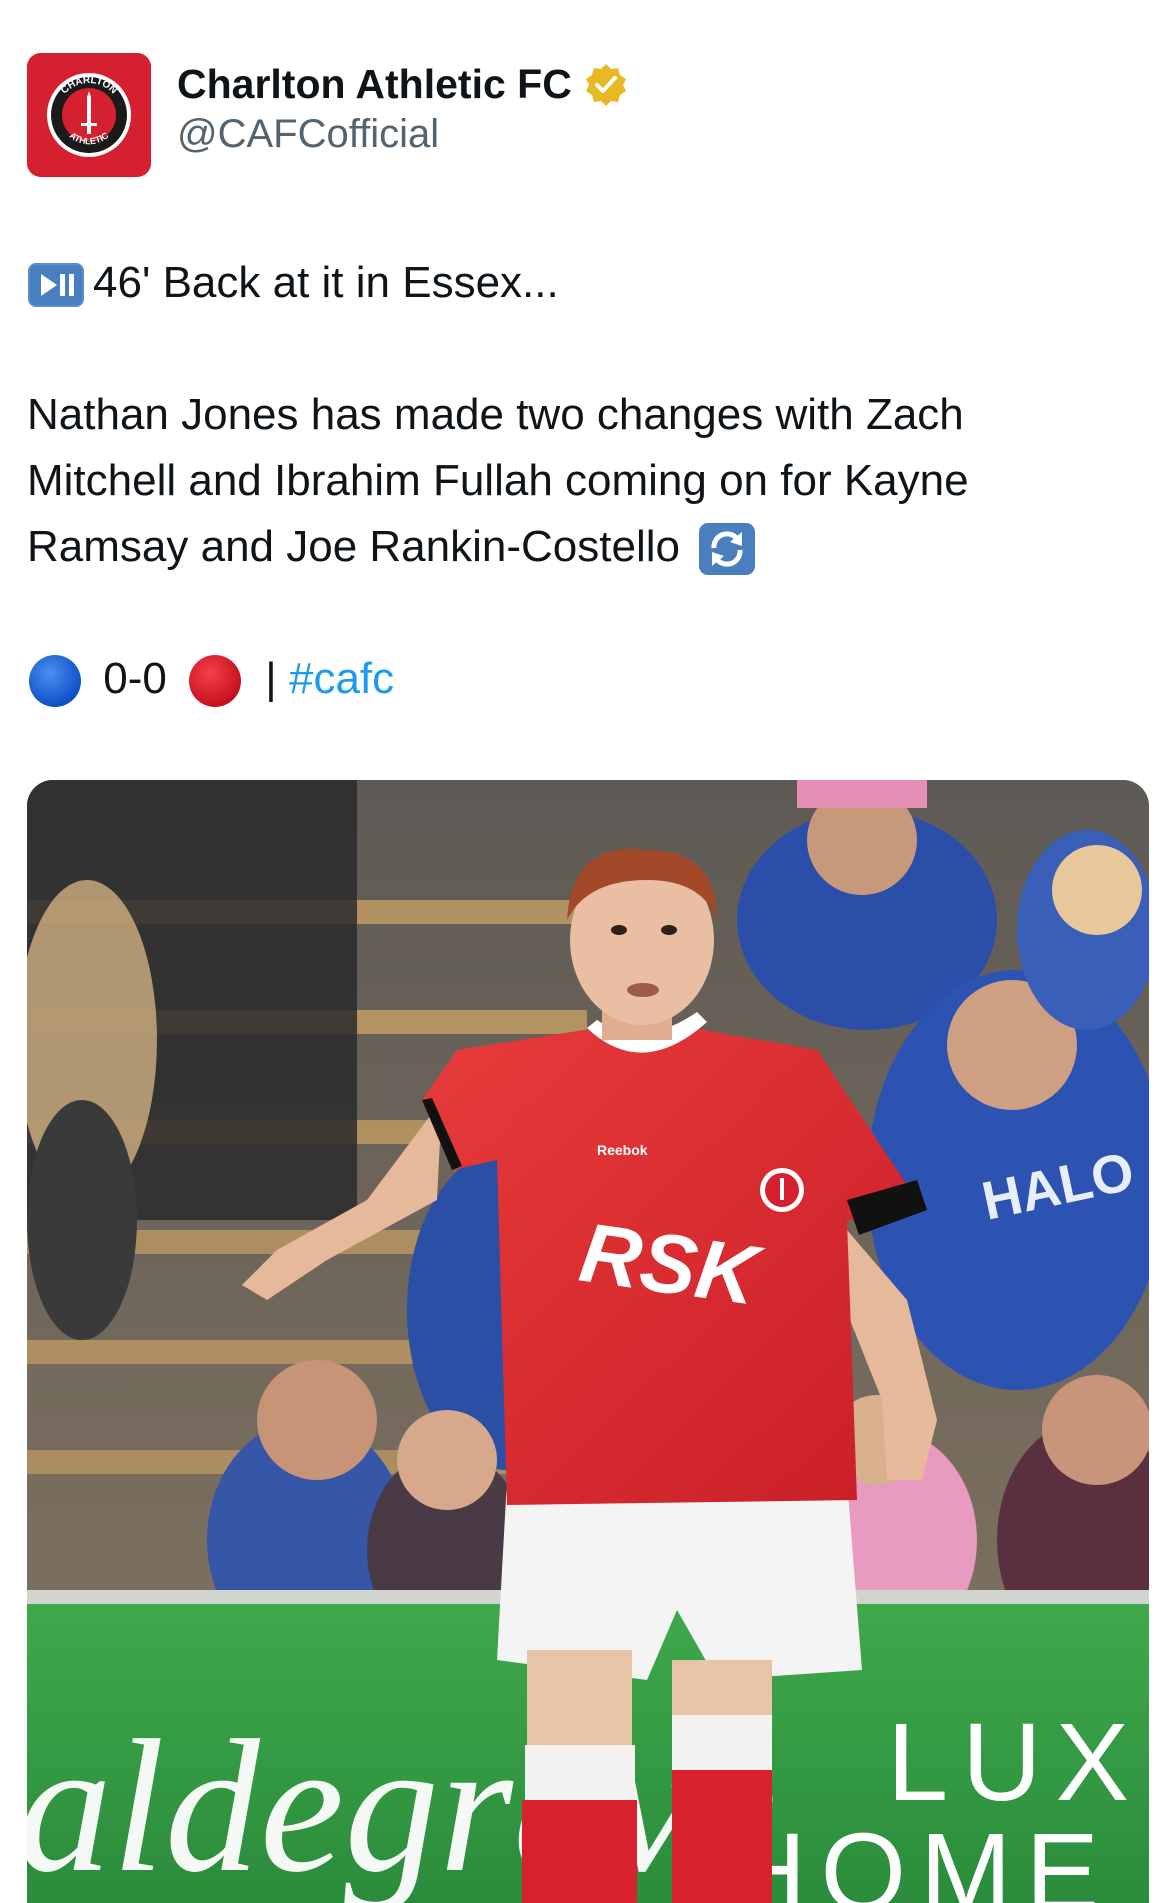 The width and height of the screenshot is (1170, 1903). Describe the element at coordinates (353, 546) in the screenshot. I see `tweet-line-4: Ramsay and Joe Rankin-Costello` at that location.